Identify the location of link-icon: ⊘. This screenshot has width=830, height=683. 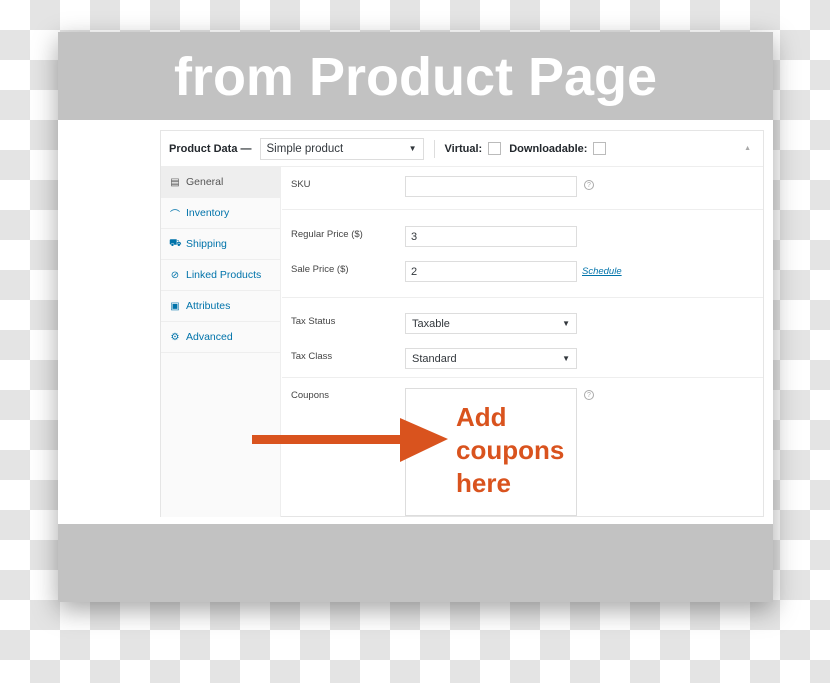
(175, 275).